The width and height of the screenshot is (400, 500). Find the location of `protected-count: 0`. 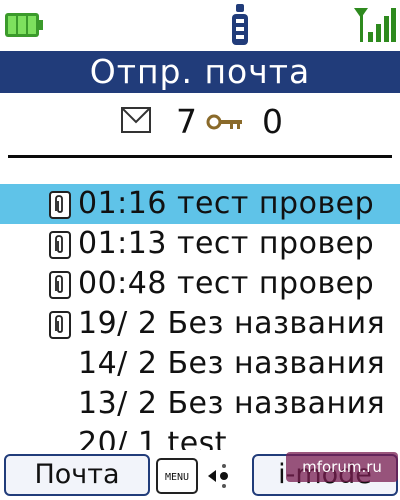

protected-count: 0 is located at coordinates (272, 121).